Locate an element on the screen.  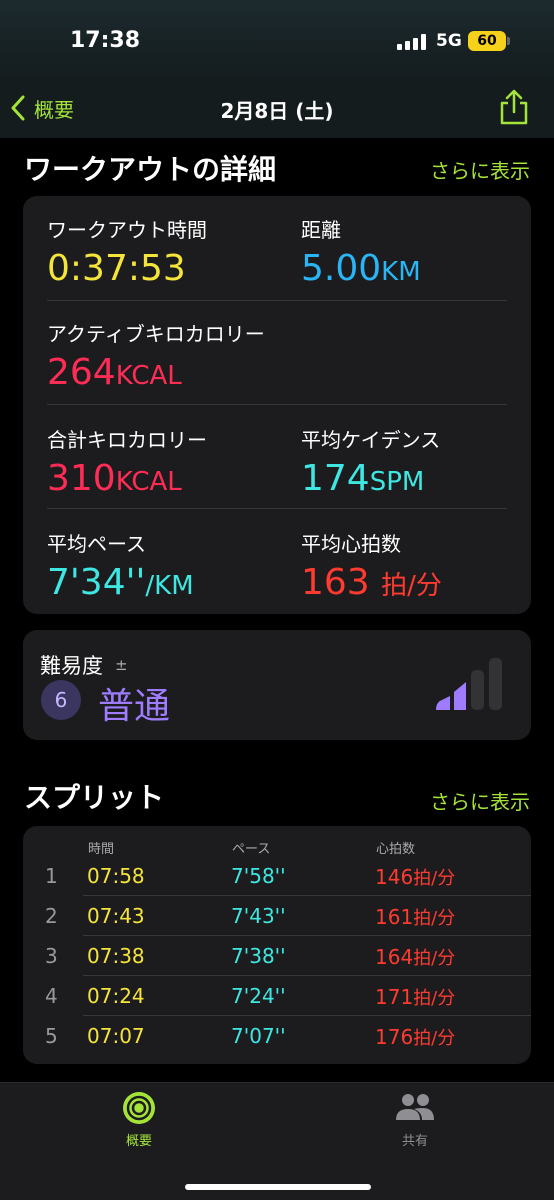
difficulty-label: 難易度 ± is located at coordinates (84, 665).